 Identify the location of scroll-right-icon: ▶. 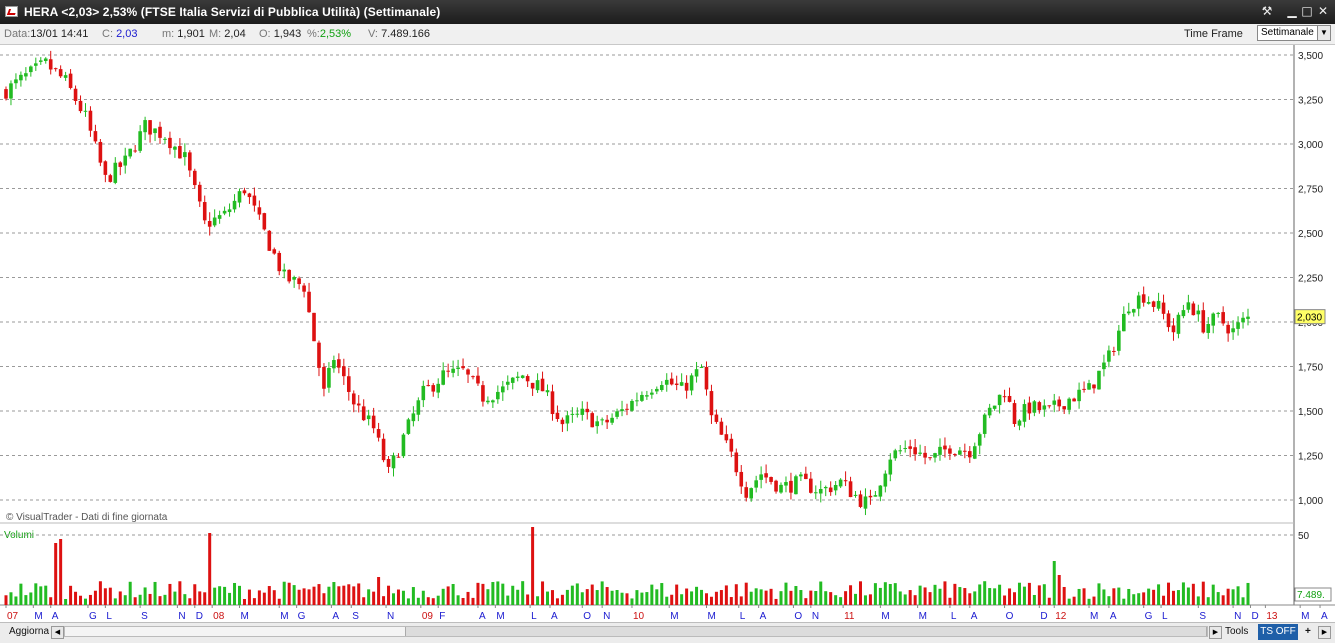
(1215, 632).